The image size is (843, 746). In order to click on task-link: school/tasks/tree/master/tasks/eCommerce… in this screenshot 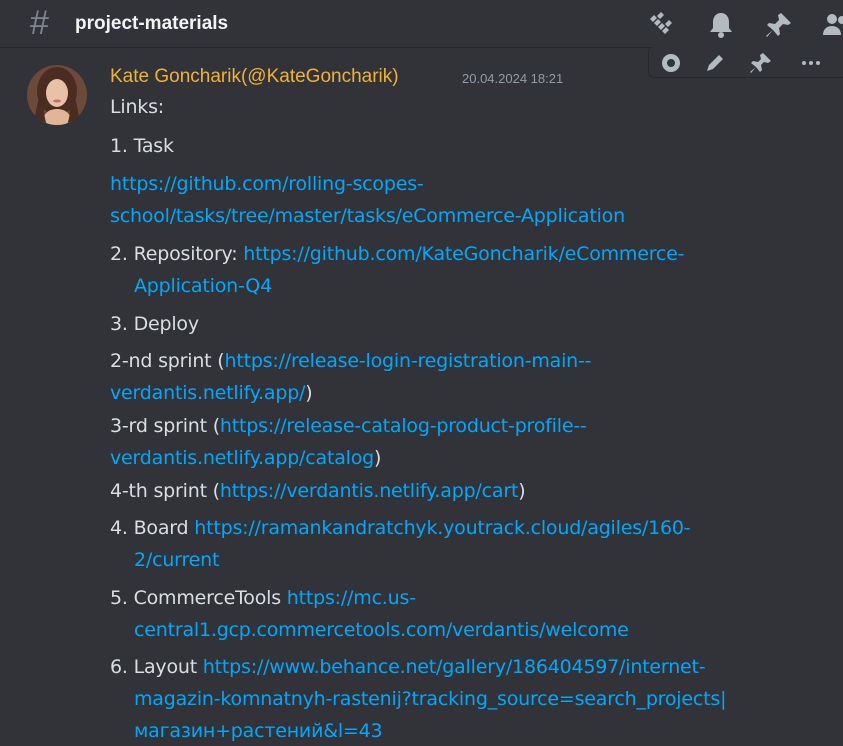, I will do `click(367, 216)`.